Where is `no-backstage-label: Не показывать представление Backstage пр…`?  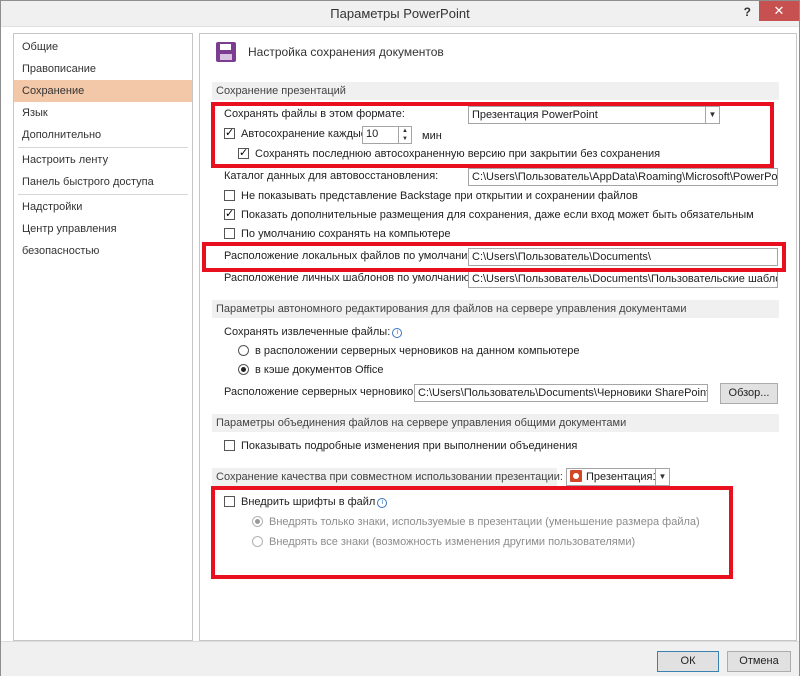
no-backstage-label: Не показывать представление Backstage пр… is located at coordinates (439, 196).